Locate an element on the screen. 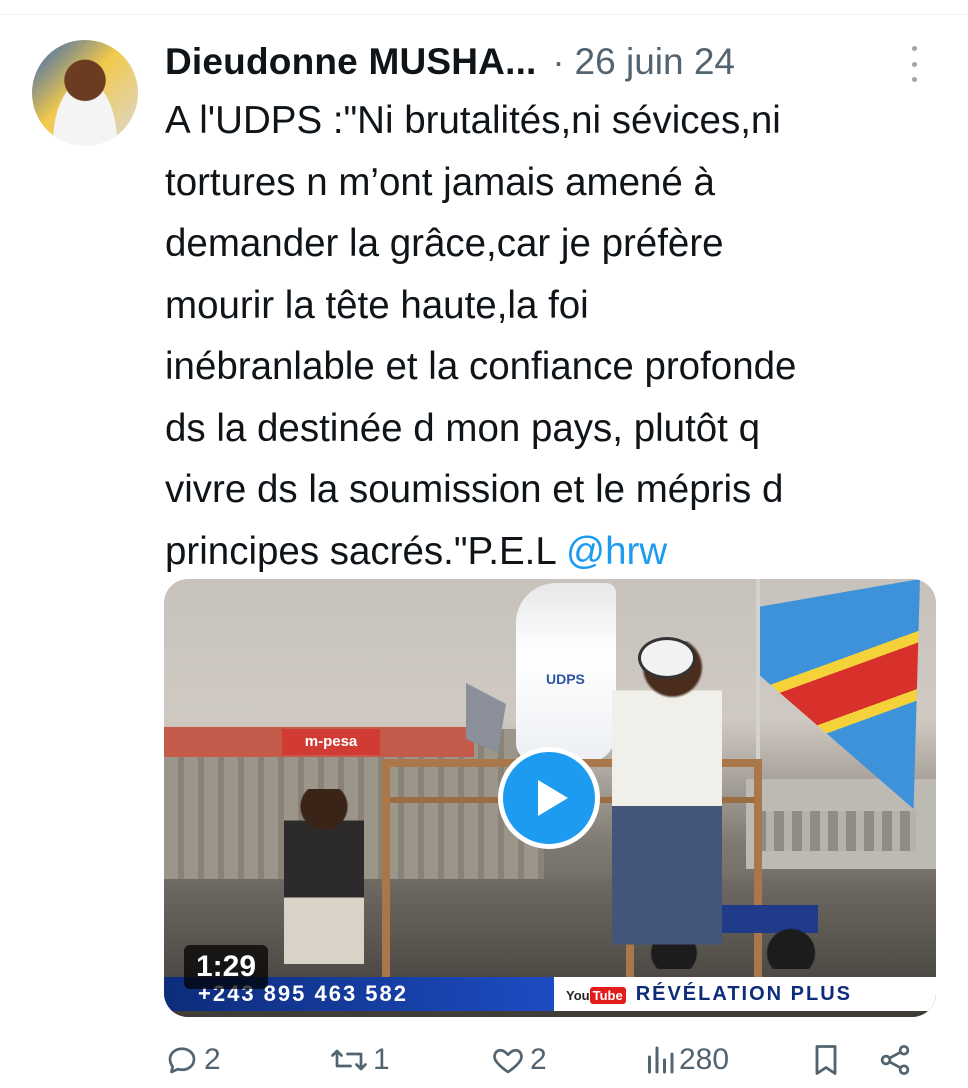 The width and height of the screenshot is (968, 1088). like-button: 2 is located at coordinates (518, 1060).